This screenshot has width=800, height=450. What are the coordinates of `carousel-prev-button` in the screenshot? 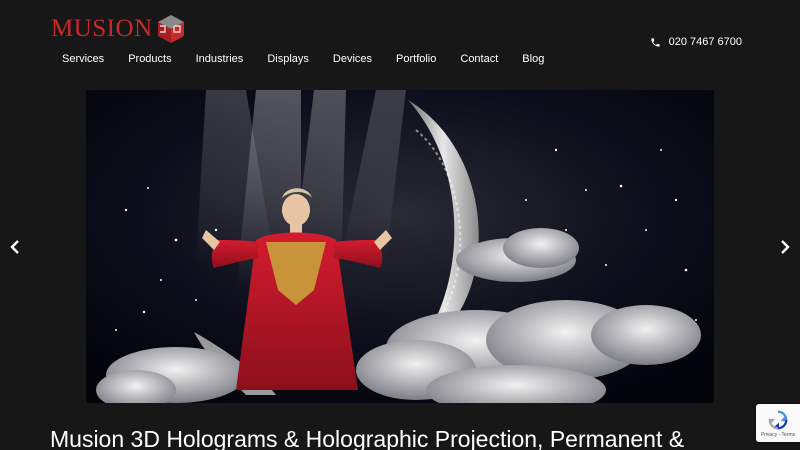 It's located at (15, 247).